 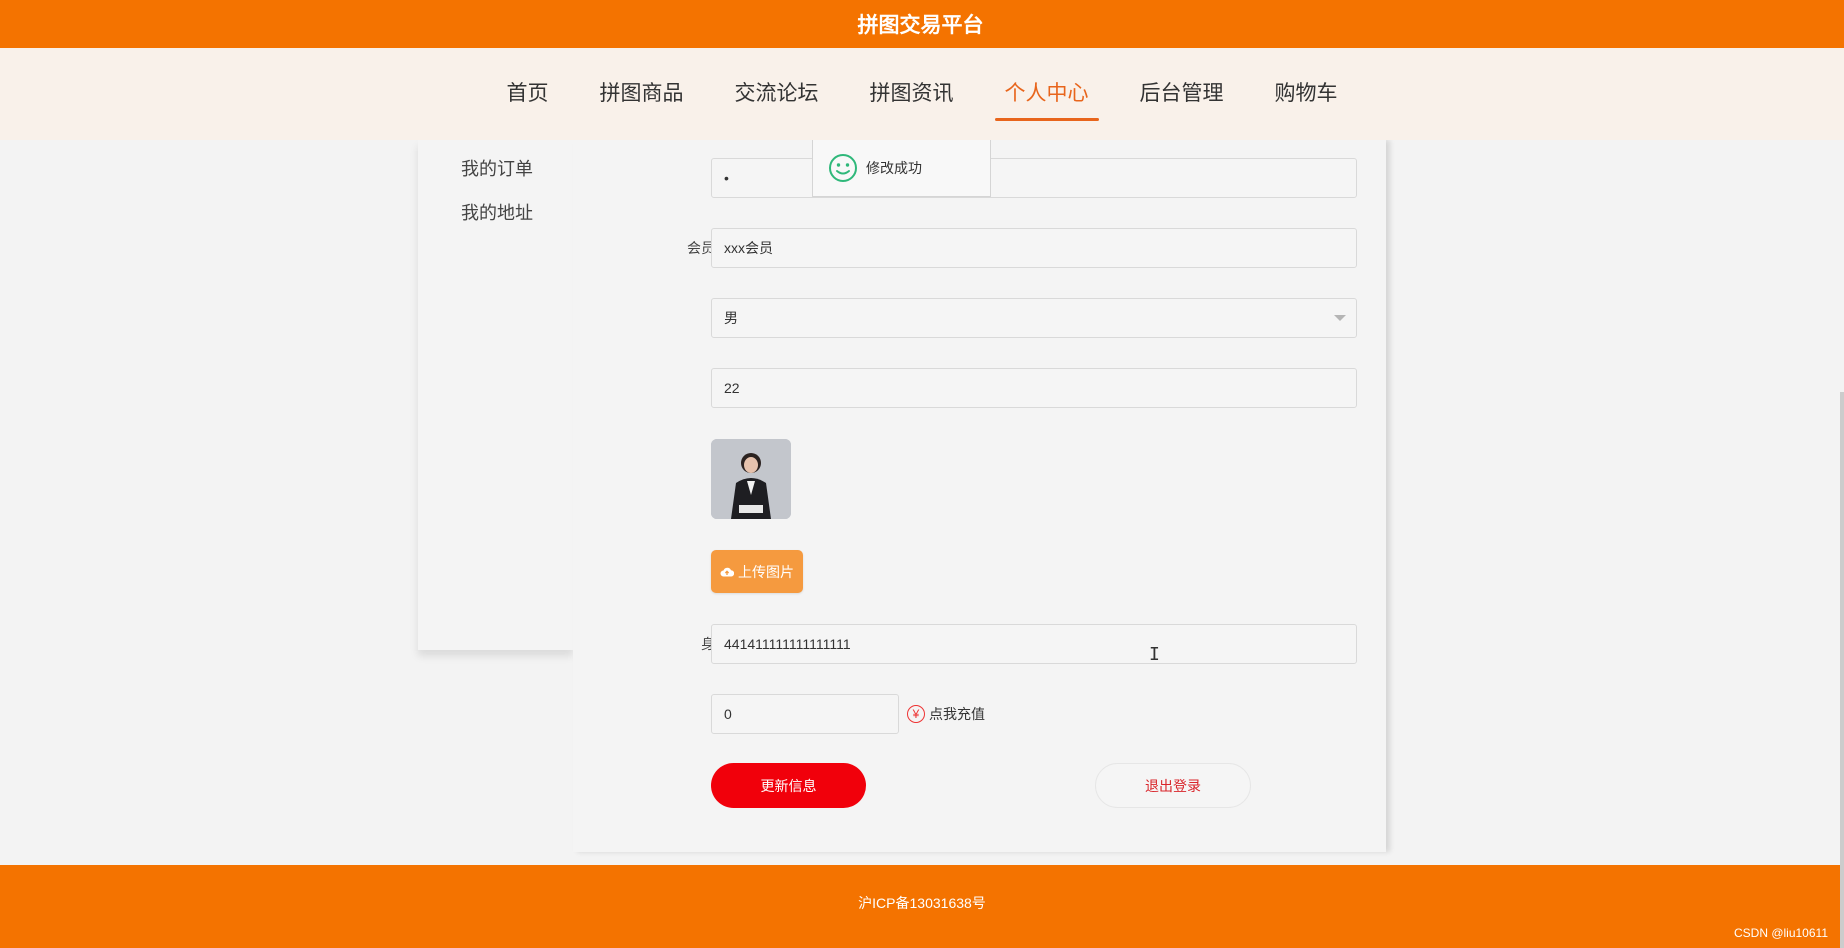 I want to click on scrollbar, so click(x=1842, y=670).